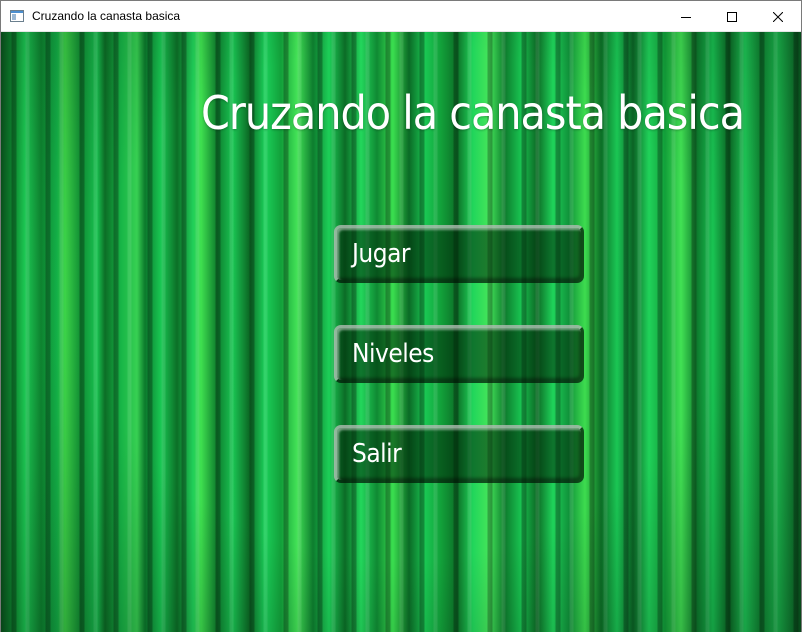  I want to click on niveles-label: Niveles, so click(393, 354).